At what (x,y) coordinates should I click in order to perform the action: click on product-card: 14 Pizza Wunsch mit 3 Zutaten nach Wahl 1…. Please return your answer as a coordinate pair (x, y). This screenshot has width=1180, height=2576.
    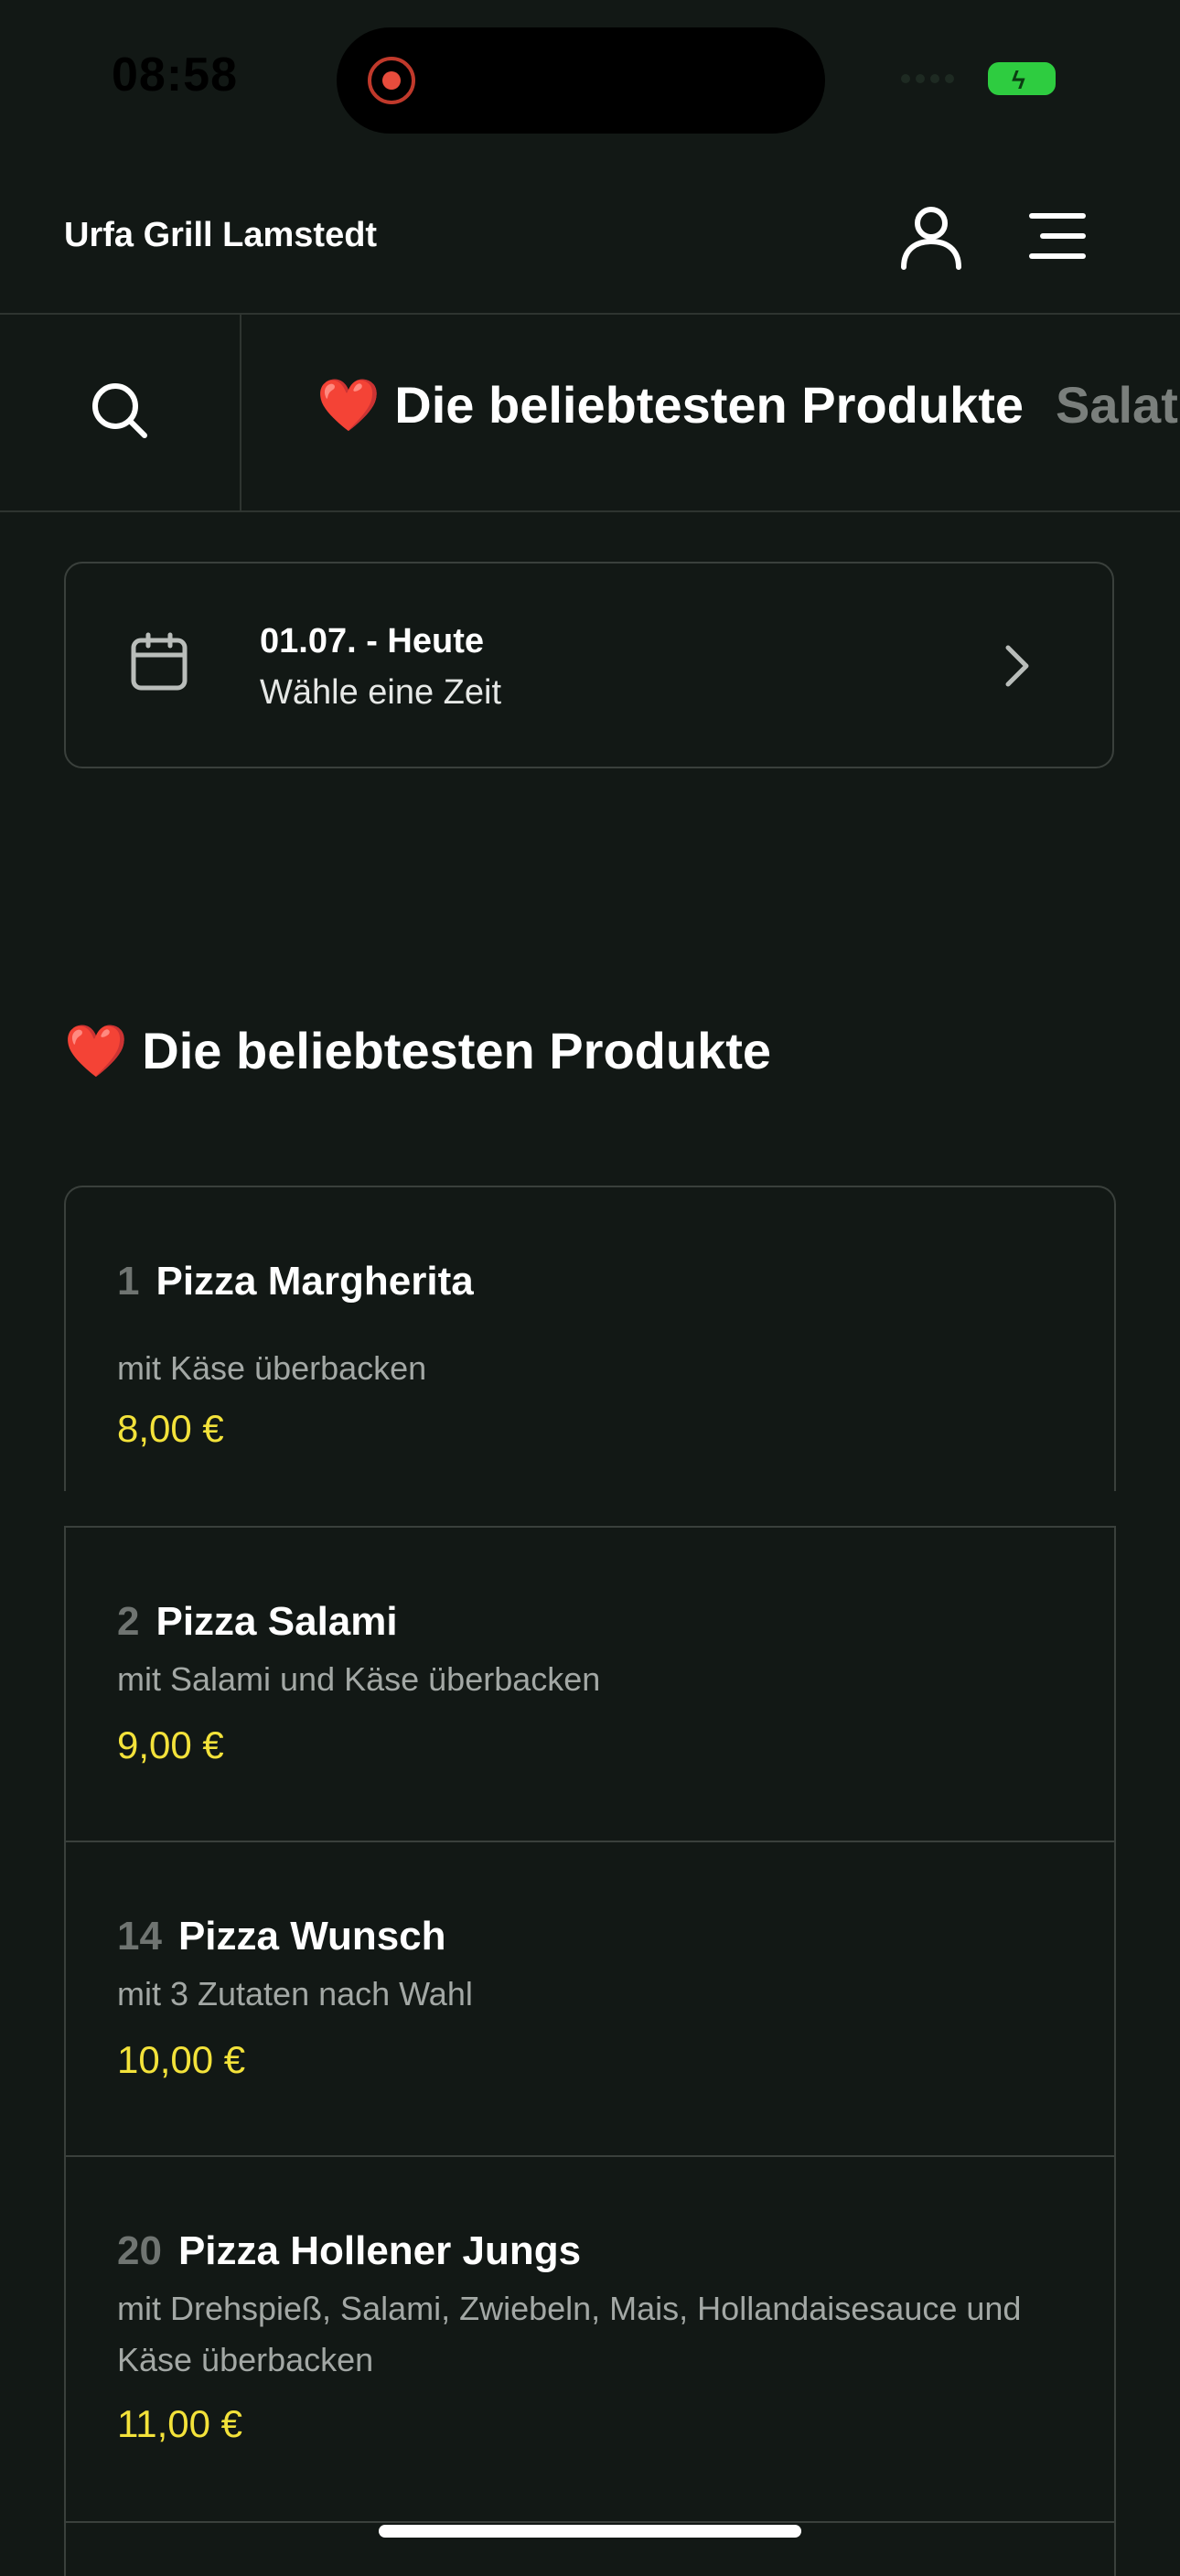
    Looking at the image, I should click on (590, 1998).